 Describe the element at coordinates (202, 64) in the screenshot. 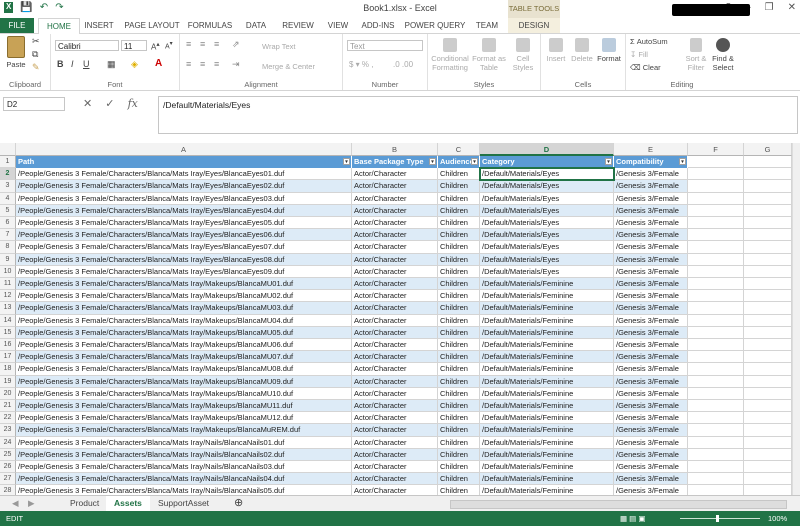

I see `align-center-icon: ≡` at that location.